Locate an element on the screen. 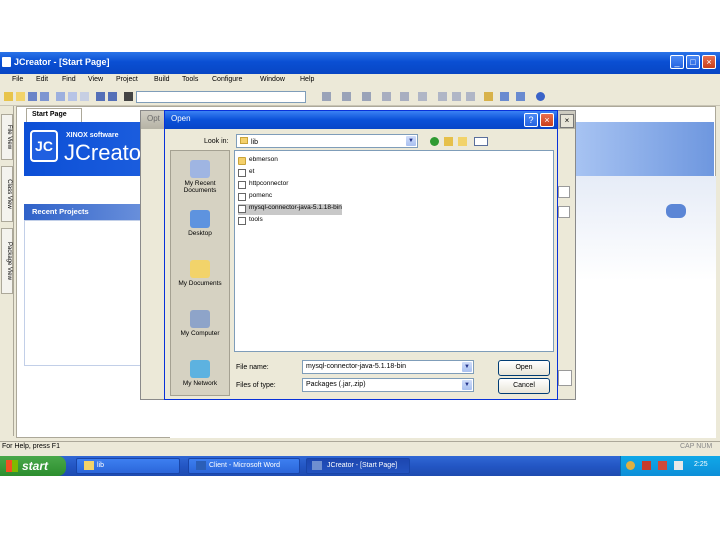  file-type-label: Files of type: is located at coordinates (256, 385).